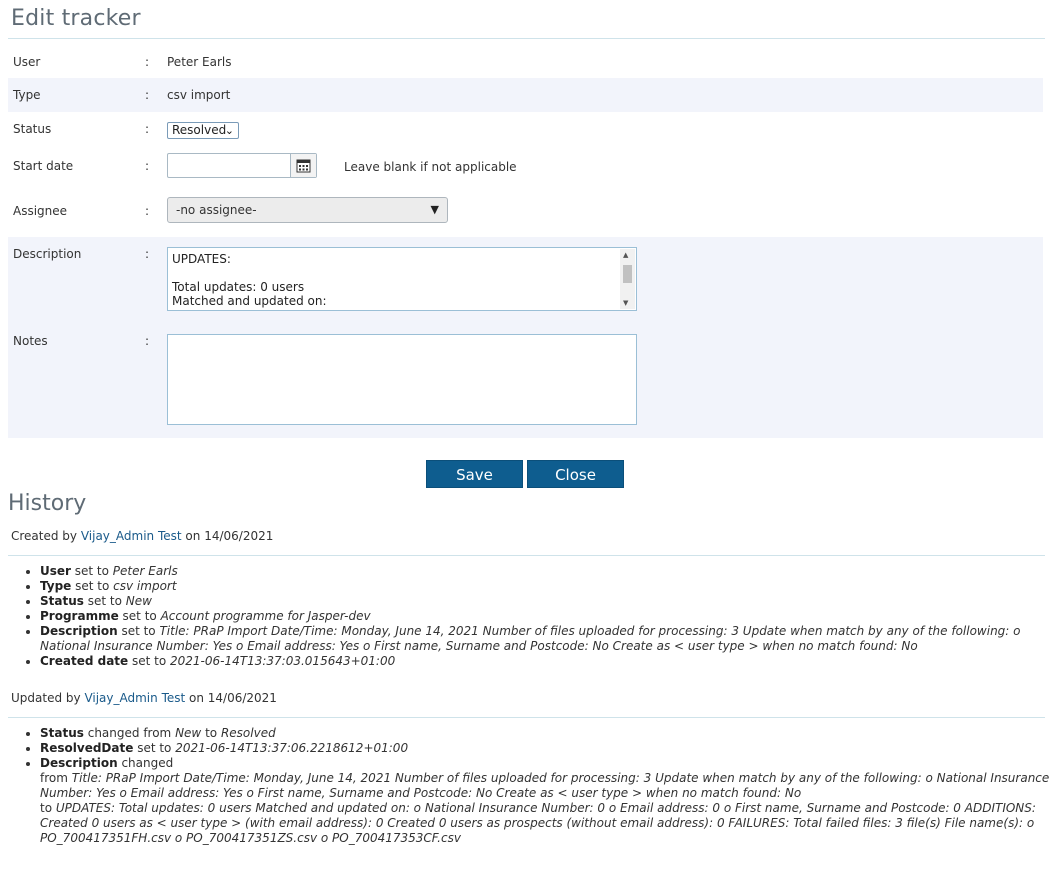  What do you see at coordinates (242, 165) in the screenshot?
I see `start-date-input` at bounding box center [242, 165].